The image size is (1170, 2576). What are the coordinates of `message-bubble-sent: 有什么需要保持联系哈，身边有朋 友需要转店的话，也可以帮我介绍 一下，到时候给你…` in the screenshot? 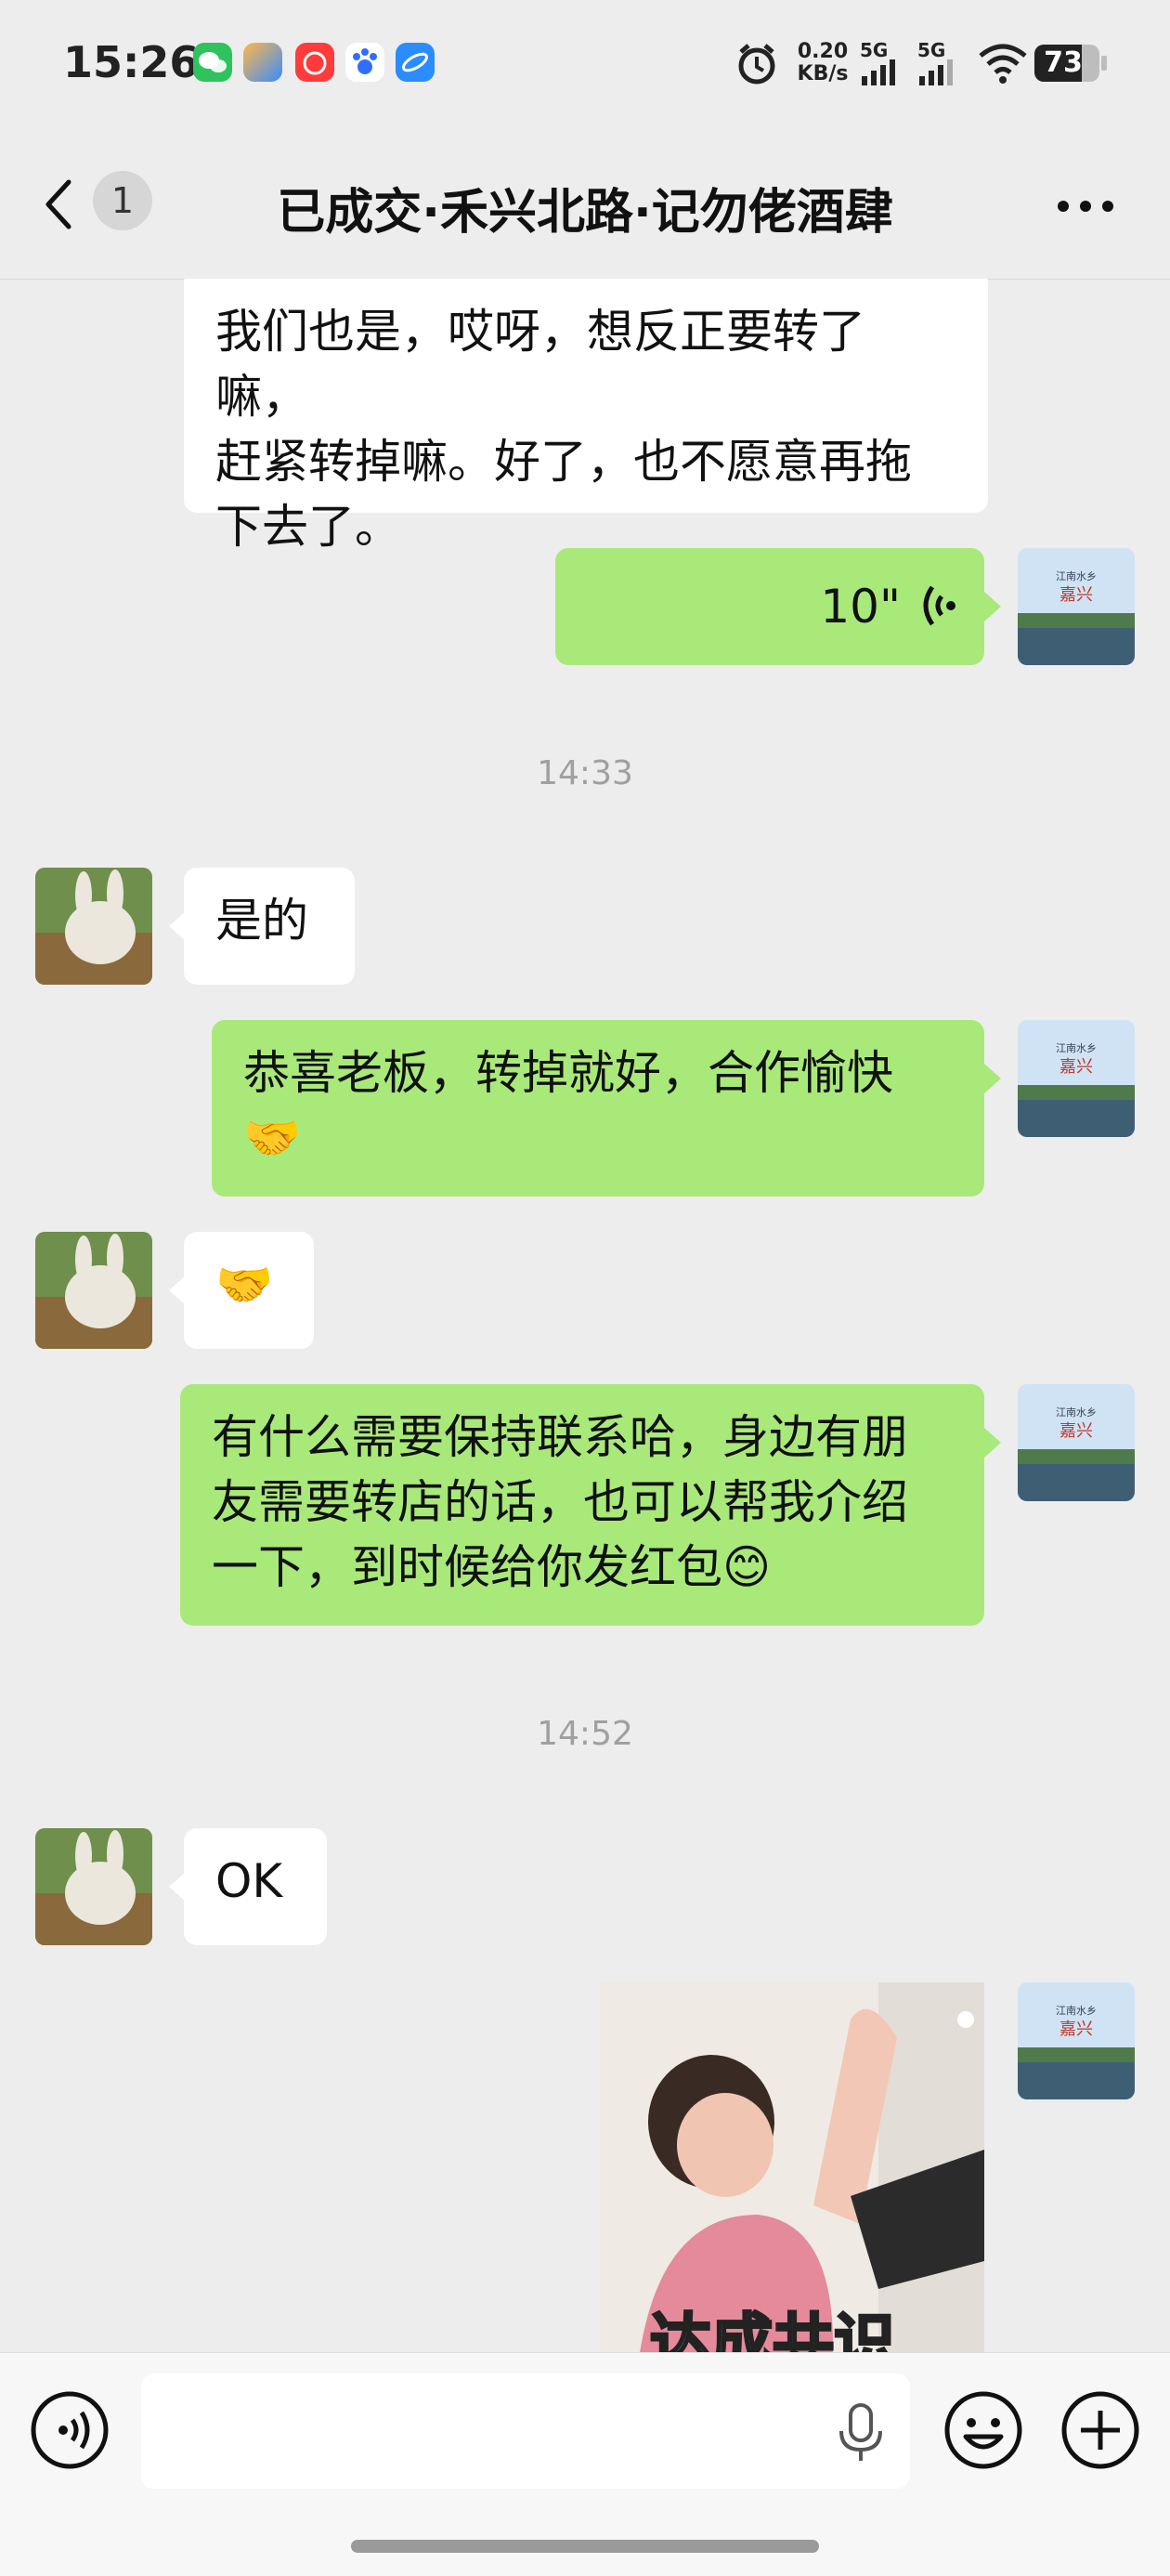 It's located at (582, 1505).